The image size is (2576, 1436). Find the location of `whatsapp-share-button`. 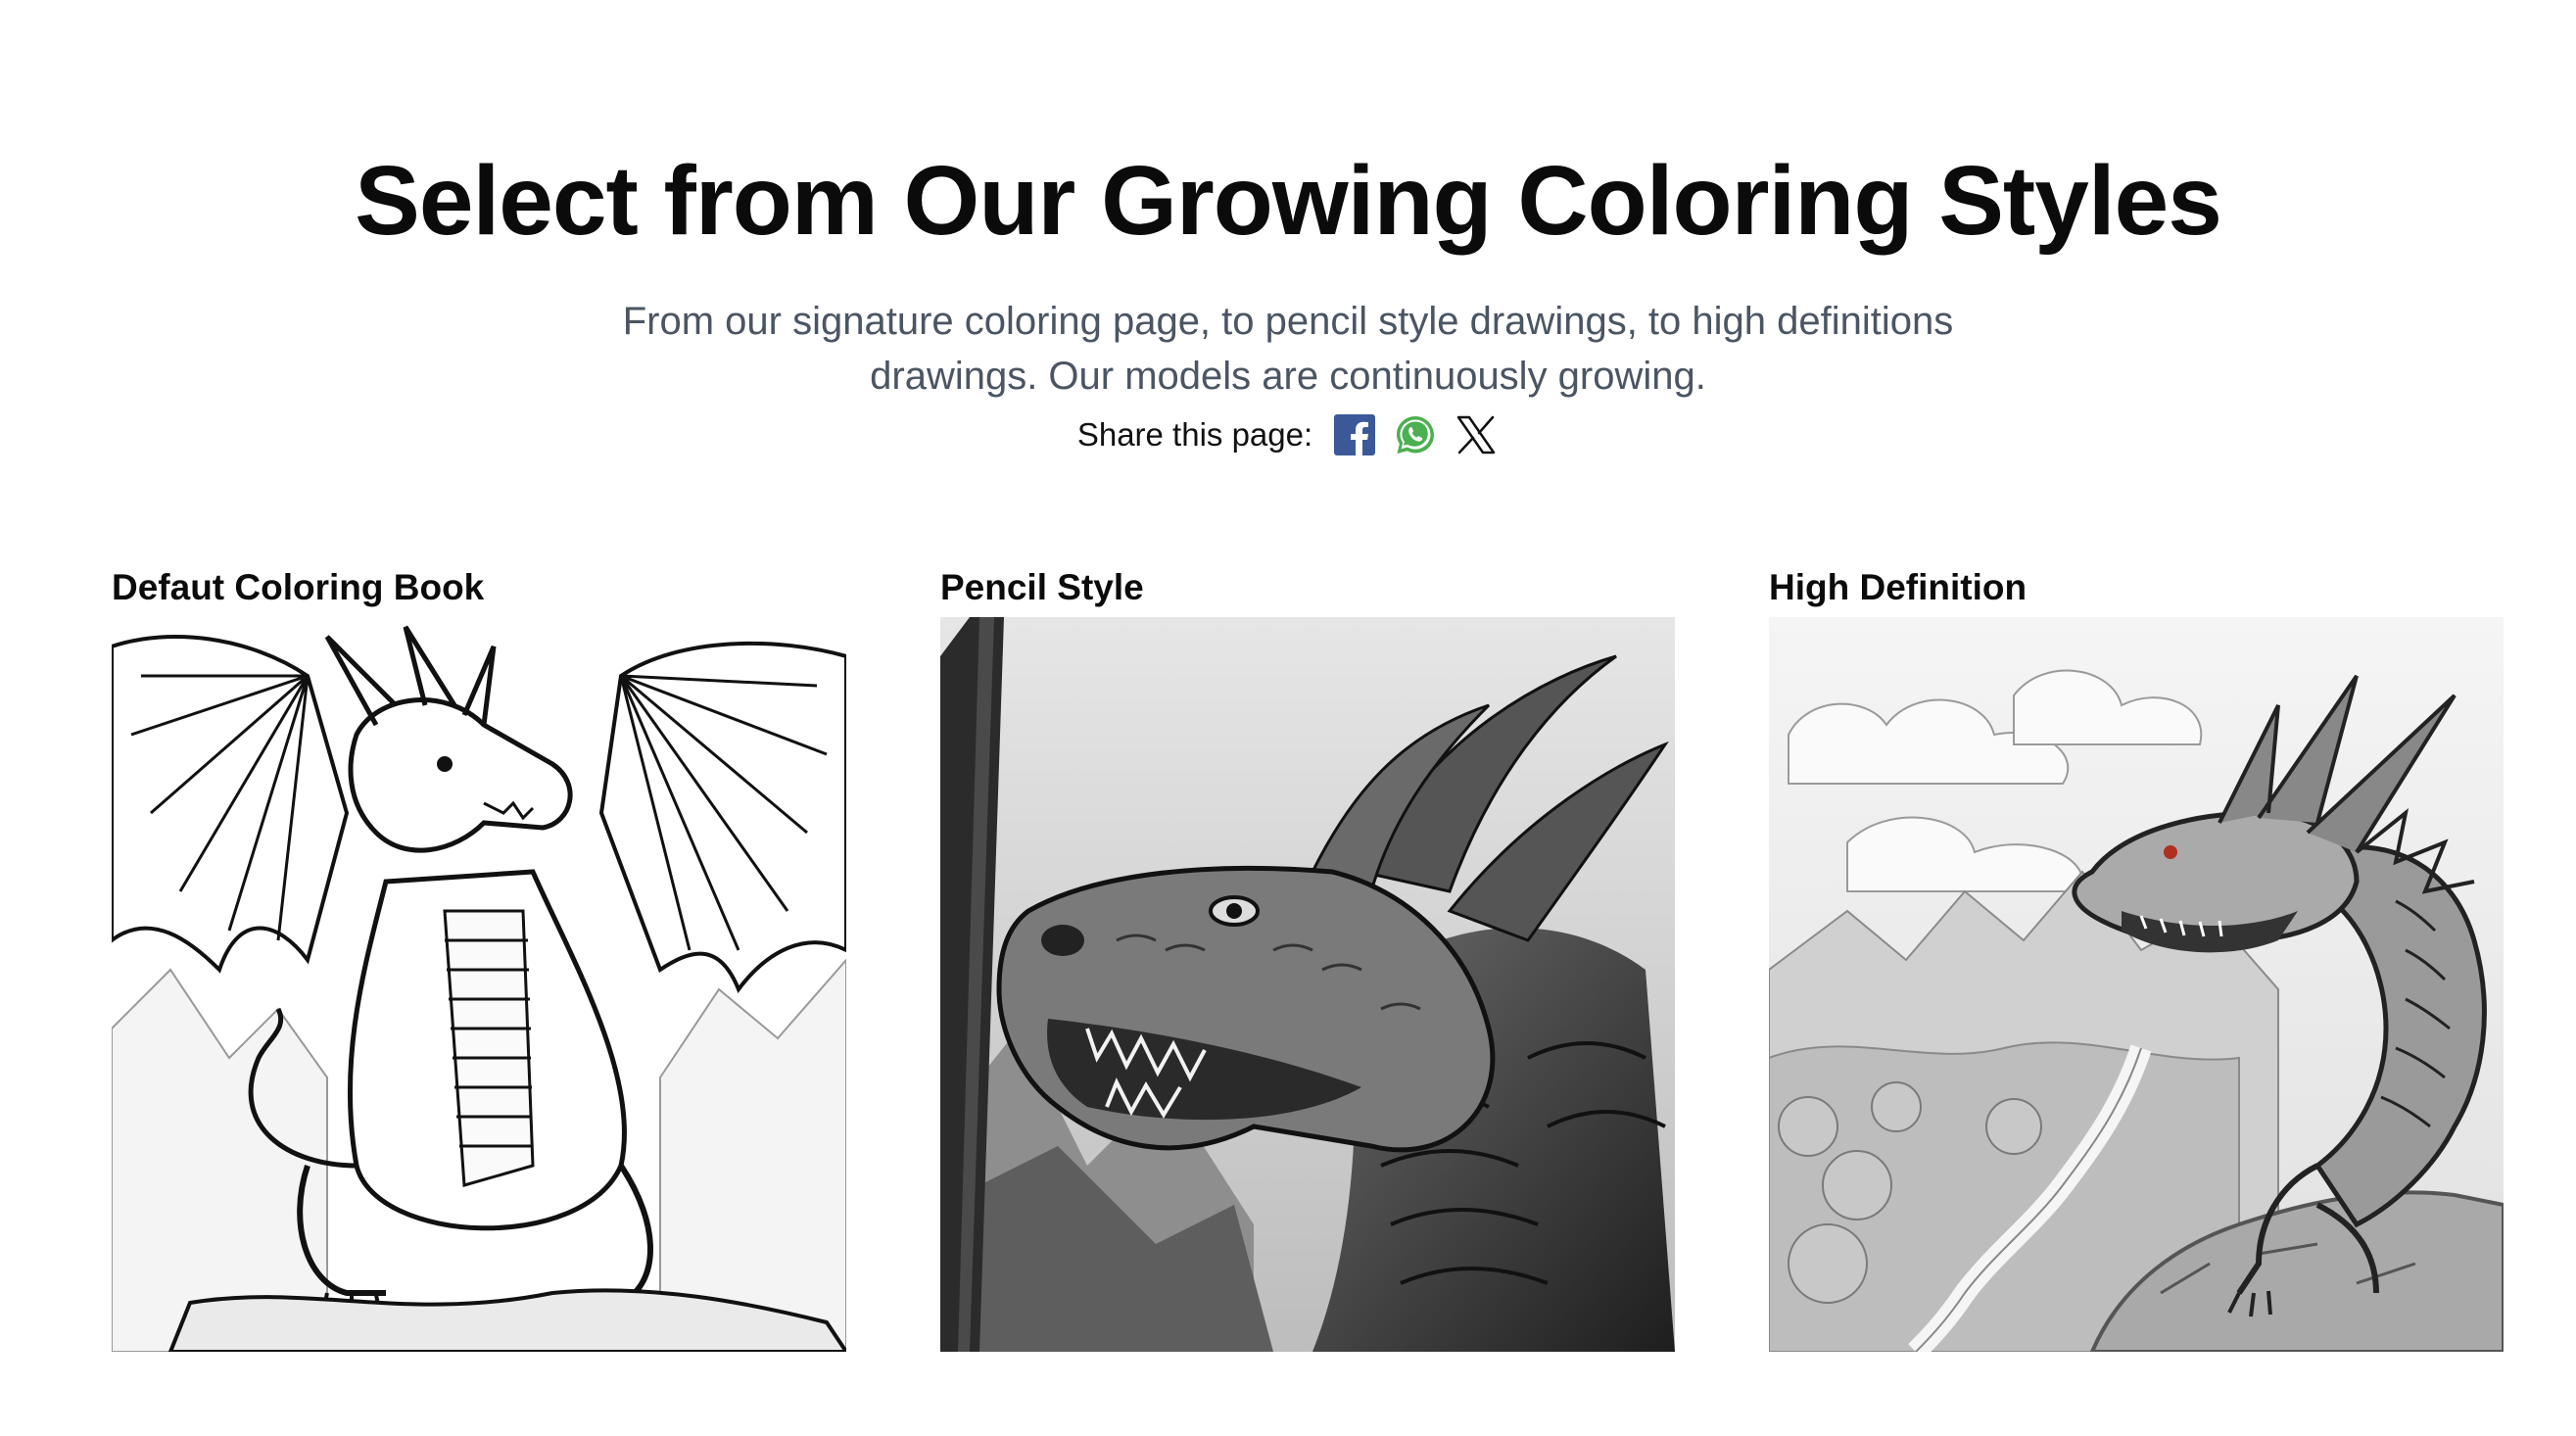

whatsapp-share-button is located at coordinates (1415, 434).